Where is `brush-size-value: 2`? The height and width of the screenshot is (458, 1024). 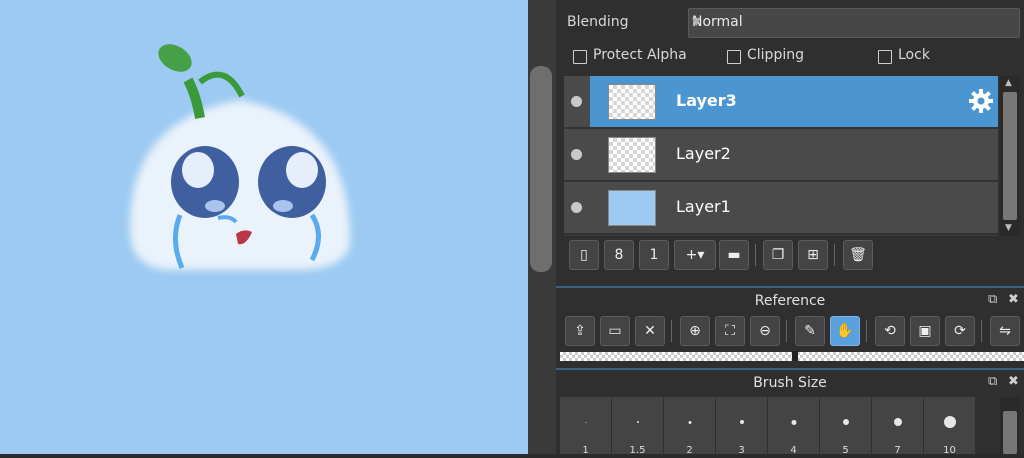
brush-size-value: 2 is located at coordinates (689, 450).